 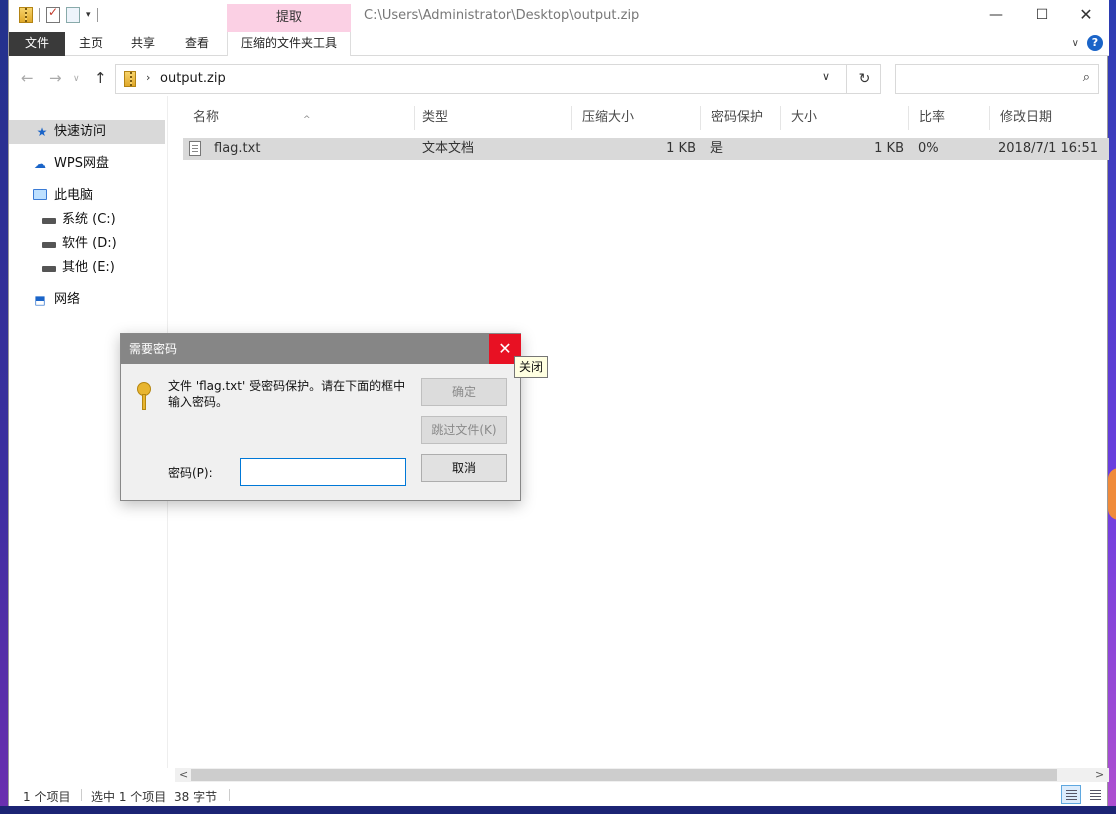 What do you see at coordinates (1095, 794) in the screenshot?
I see `large-icons-view-button` at bounding box center [1095, 794].